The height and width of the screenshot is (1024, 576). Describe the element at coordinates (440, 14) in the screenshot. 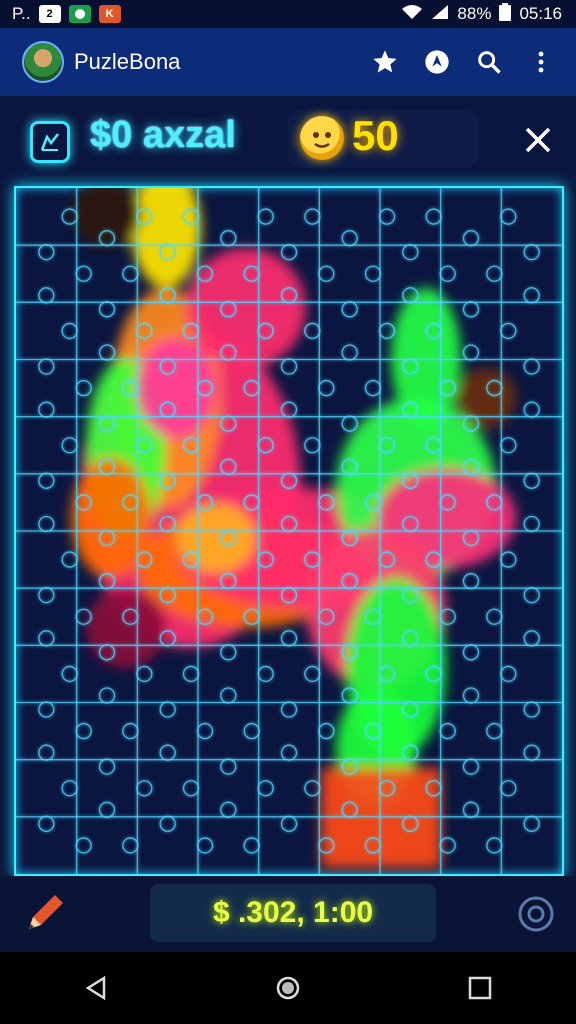

I see `signal-icon` at that location.